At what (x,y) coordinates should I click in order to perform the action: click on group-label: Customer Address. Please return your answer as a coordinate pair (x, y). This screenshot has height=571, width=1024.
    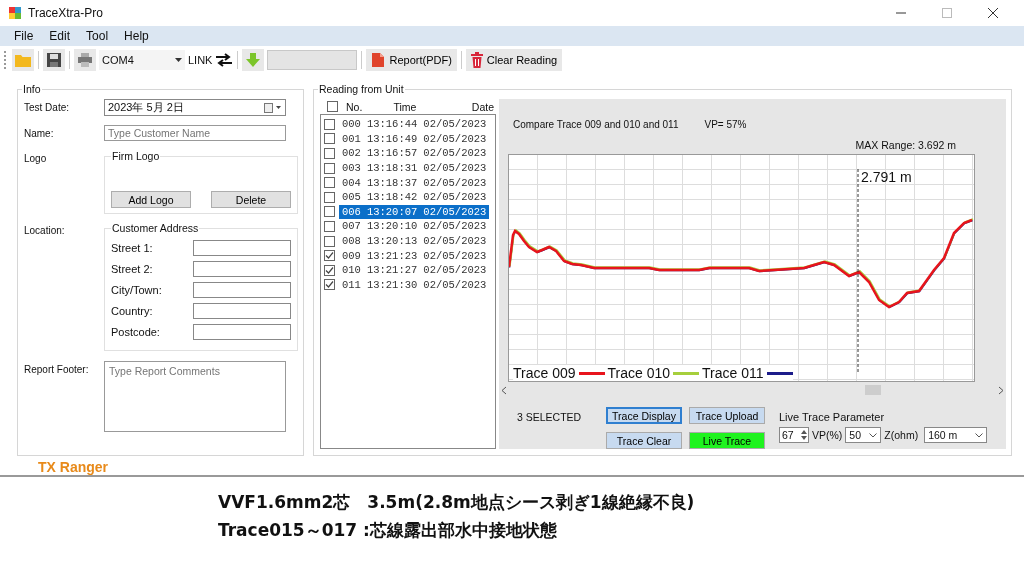
    Looking at the image, I should click on (155, 228).